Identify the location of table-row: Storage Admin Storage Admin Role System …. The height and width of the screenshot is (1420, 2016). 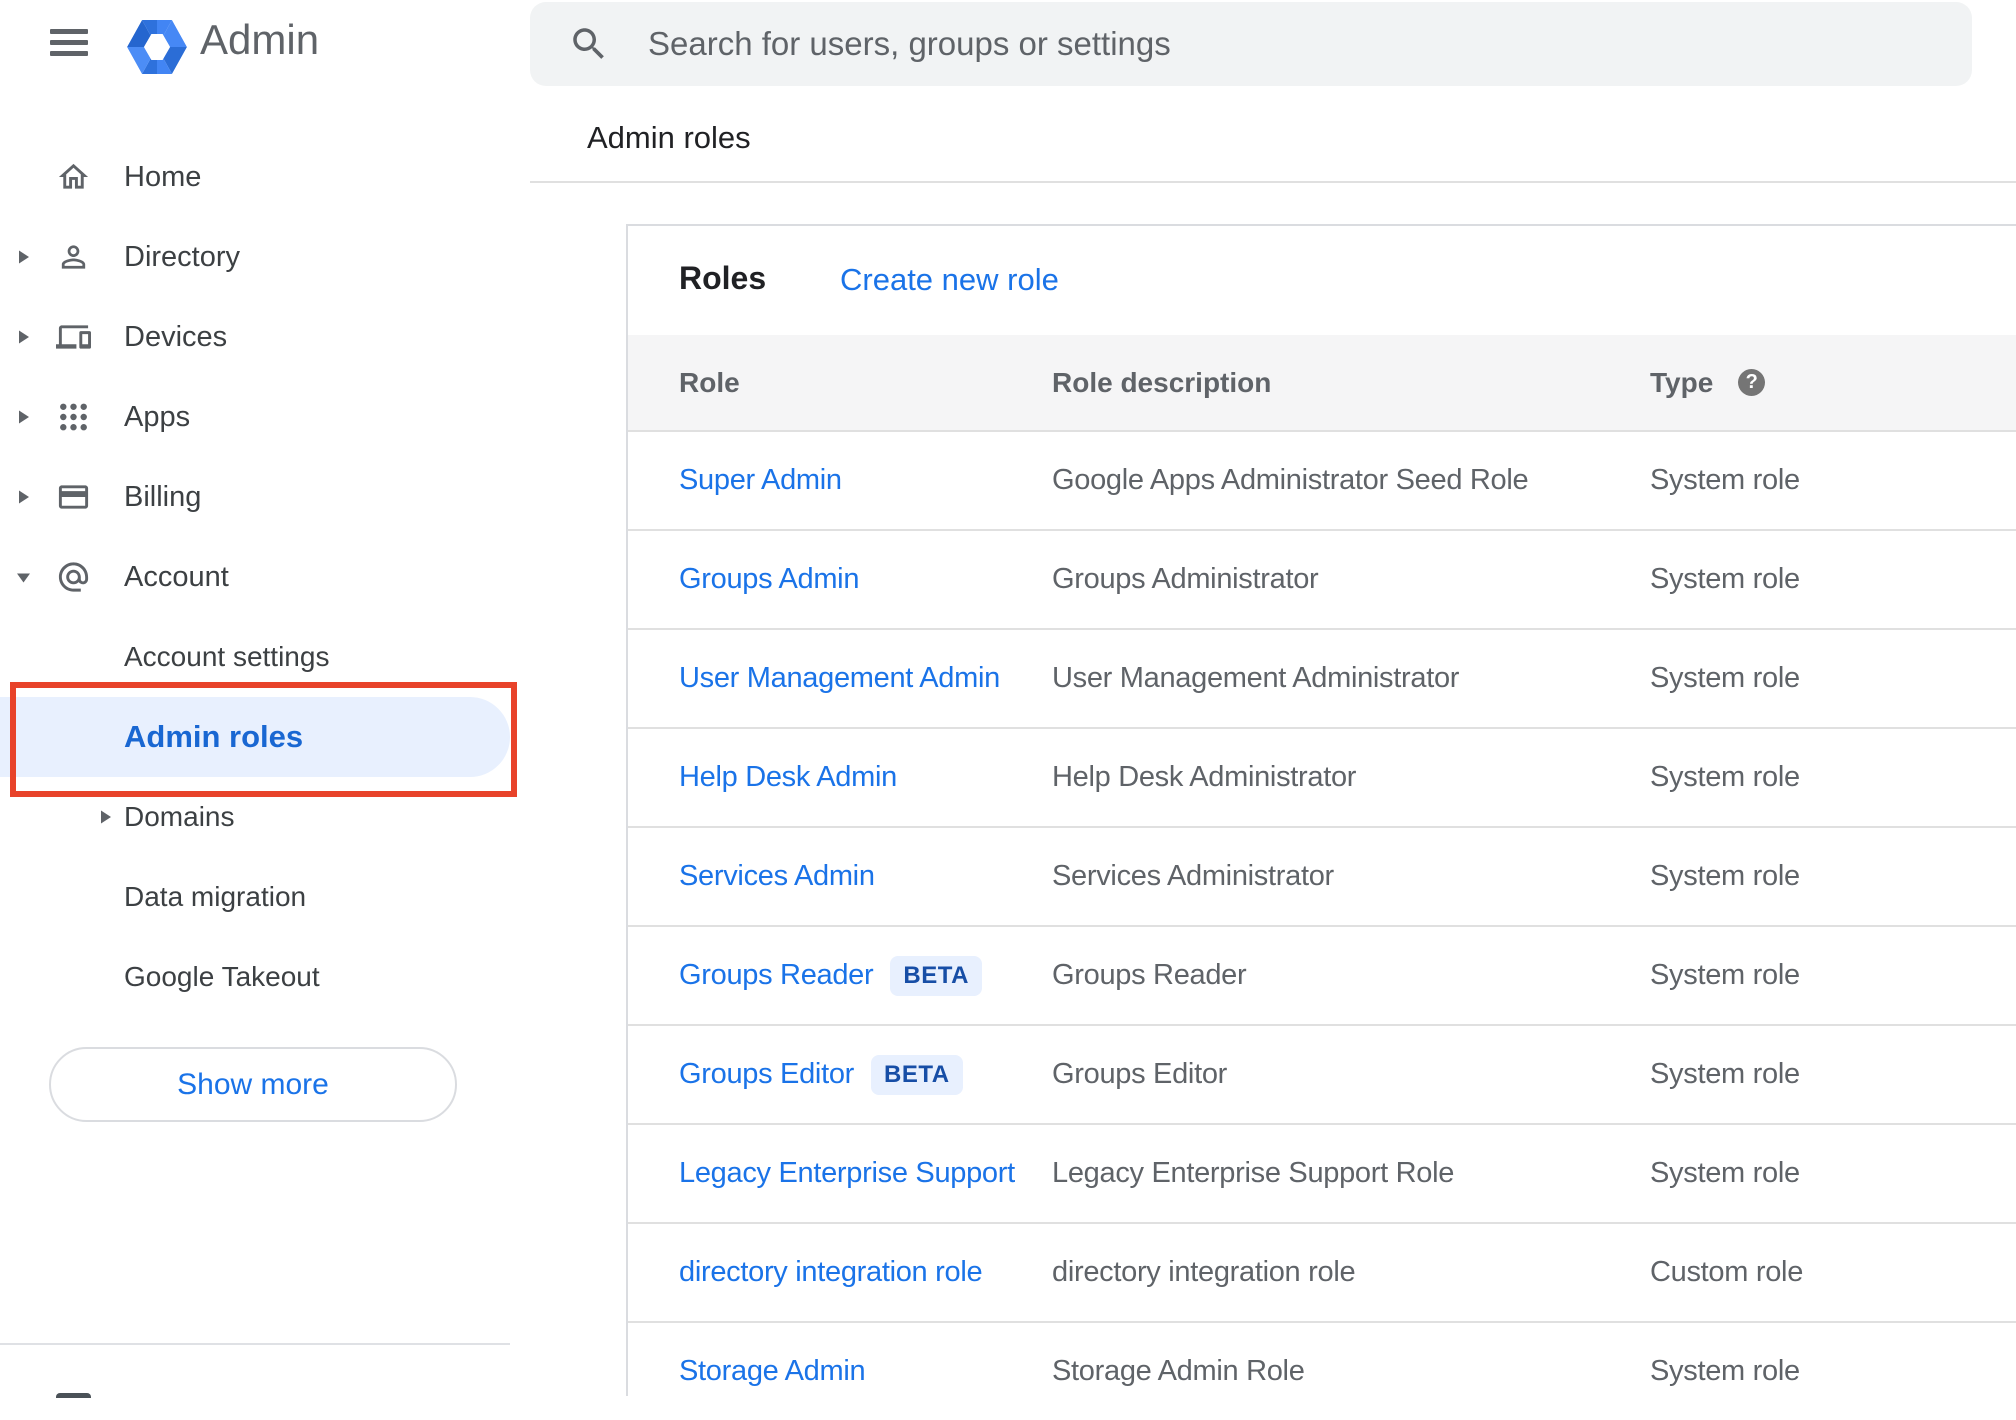
(1322, 1370).